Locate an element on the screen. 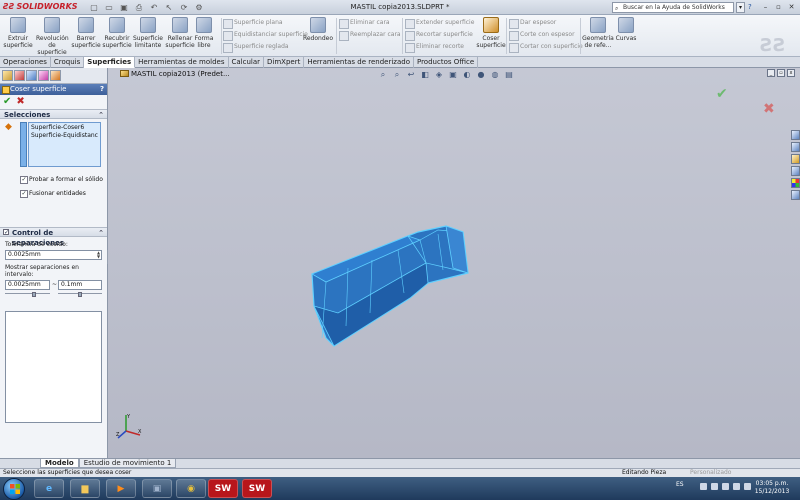  trim-surface-button: Recortar superficie is located at coordinates (438, 35).